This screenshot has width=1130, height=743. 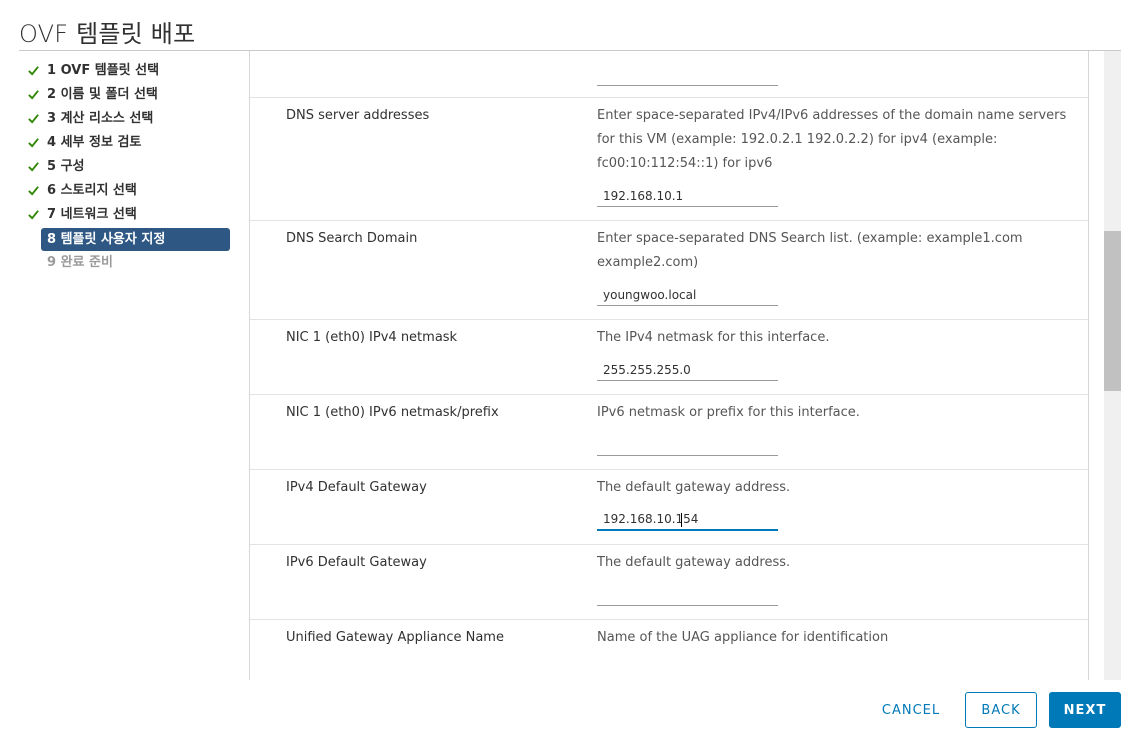 I want to click on step-6: 6 스토리지 선택, so click(x=134, y=191).